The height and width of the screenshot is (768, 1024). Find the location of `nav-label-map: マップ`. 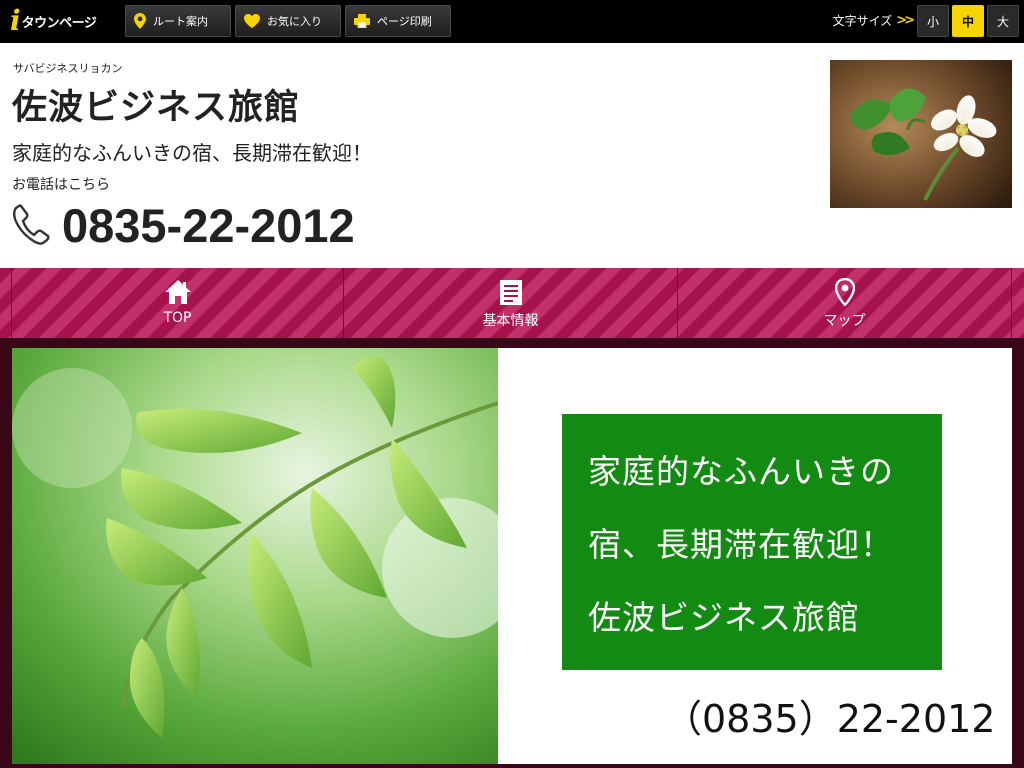

nav-label-map: マップ is located at coordinates (844, 321).